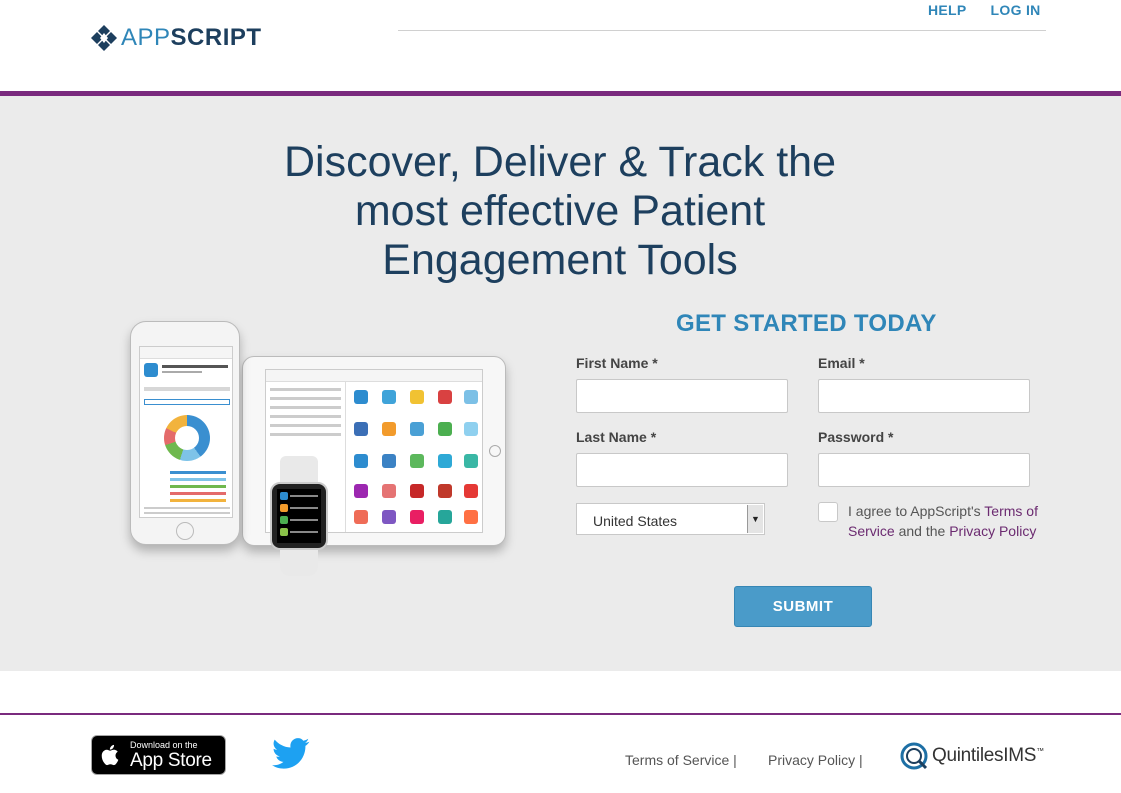  What do you see at coordinates (1016, 10) in the screenshot?
I see `login-link: LOG IN` at bounding box center [1016, 10].